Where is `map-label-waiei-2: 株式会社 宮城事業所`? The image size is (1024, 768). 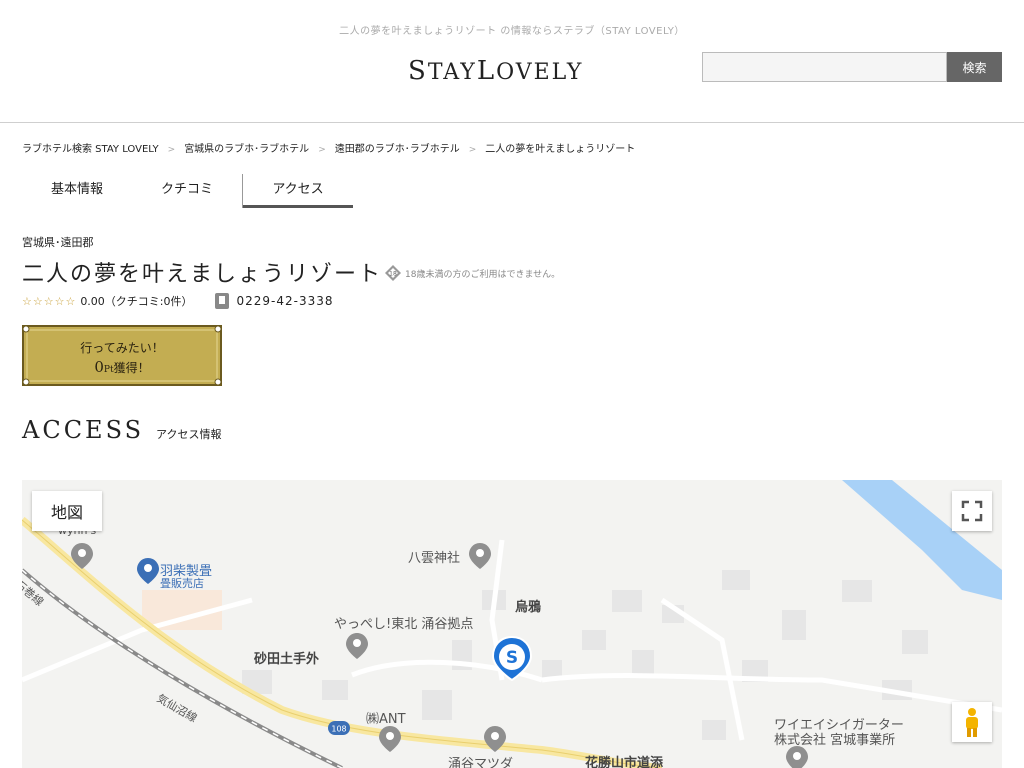 map-label-waiei-2: 株式会社 宮城事業所 is located at coordinates (835, 740).